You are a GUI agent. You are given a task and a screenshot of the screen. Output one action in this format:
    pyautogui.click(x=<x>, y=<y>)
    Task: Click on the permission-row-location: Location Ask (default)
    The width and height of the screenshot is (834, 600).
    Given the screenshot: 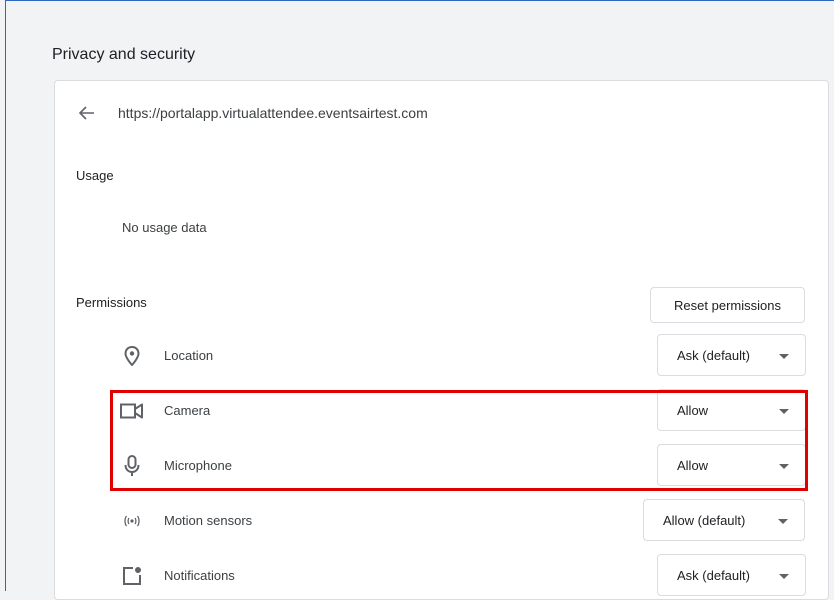 What is the action you would take?
    pyautogui.click(x=460, y=356)
    